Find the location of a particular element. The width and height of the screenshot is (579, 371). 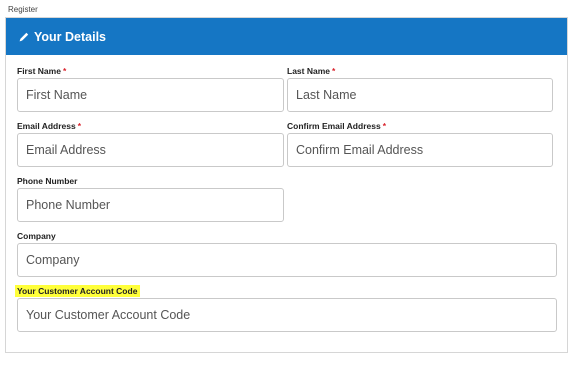

account-code-label: Your Customer Account Code is located at coordinates (78, 291).